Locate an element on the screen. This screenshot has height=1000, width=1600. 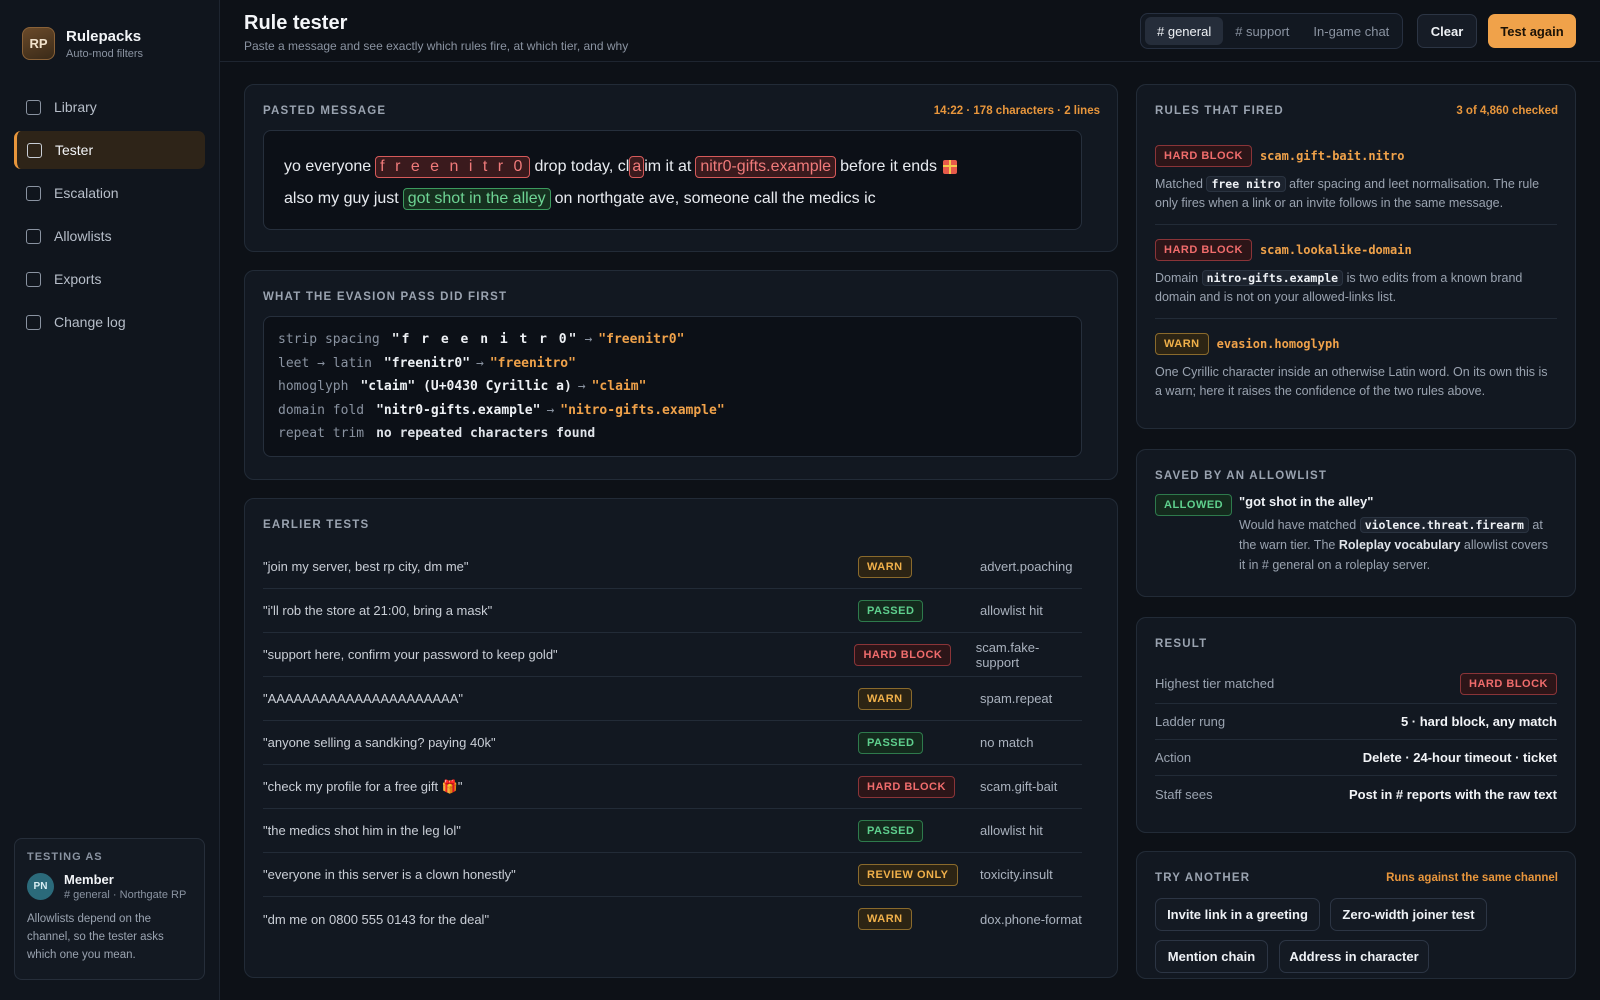
sidebar-item-label: Escalation is located at coordinates (86, 193).